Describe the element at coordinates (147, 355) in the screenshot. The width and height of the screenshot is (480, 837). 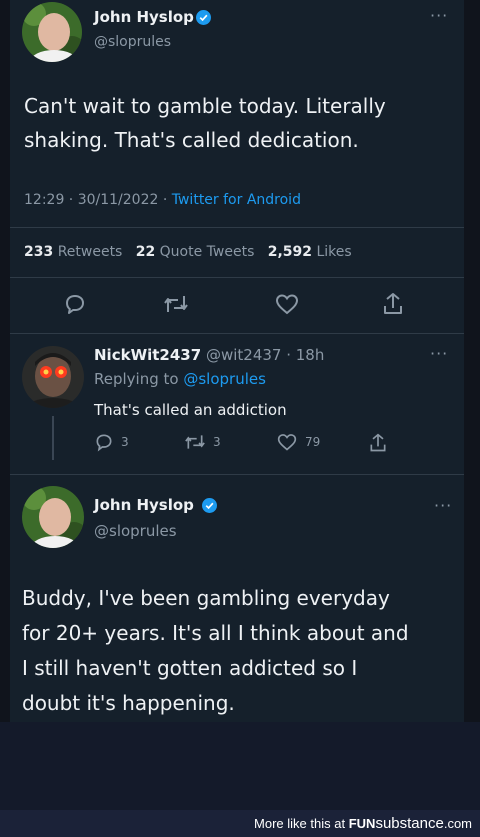
I see `reply-author-name: NickWit2437` at that location.